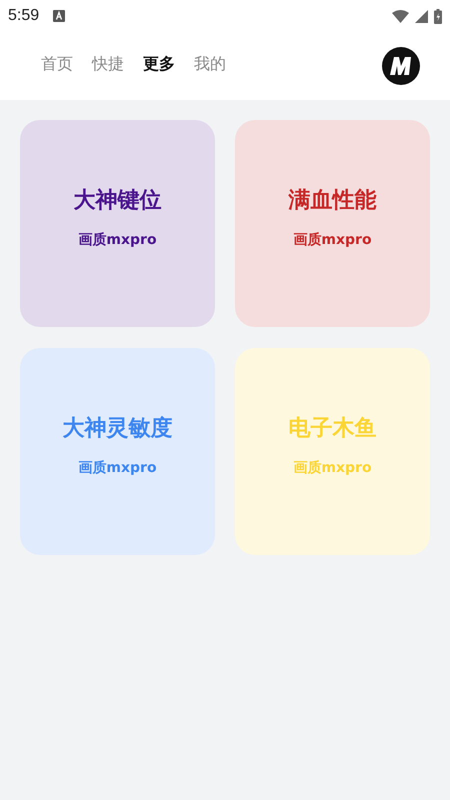 The height and width of the screenshot is (800, 450). I want to click on nav-tab: 我的, so click(210, 64).